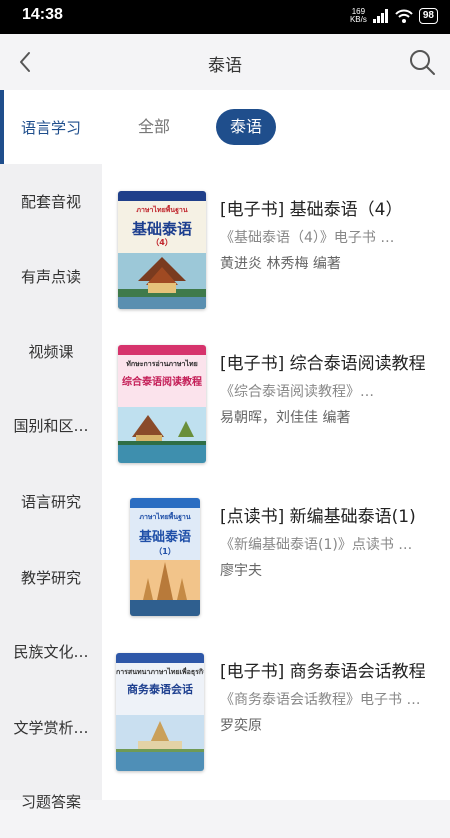  Describe the element at coordinates (280, 264) in the screenshot. I see `book-author: 黄进炎 林秀梅 编著` at that location.